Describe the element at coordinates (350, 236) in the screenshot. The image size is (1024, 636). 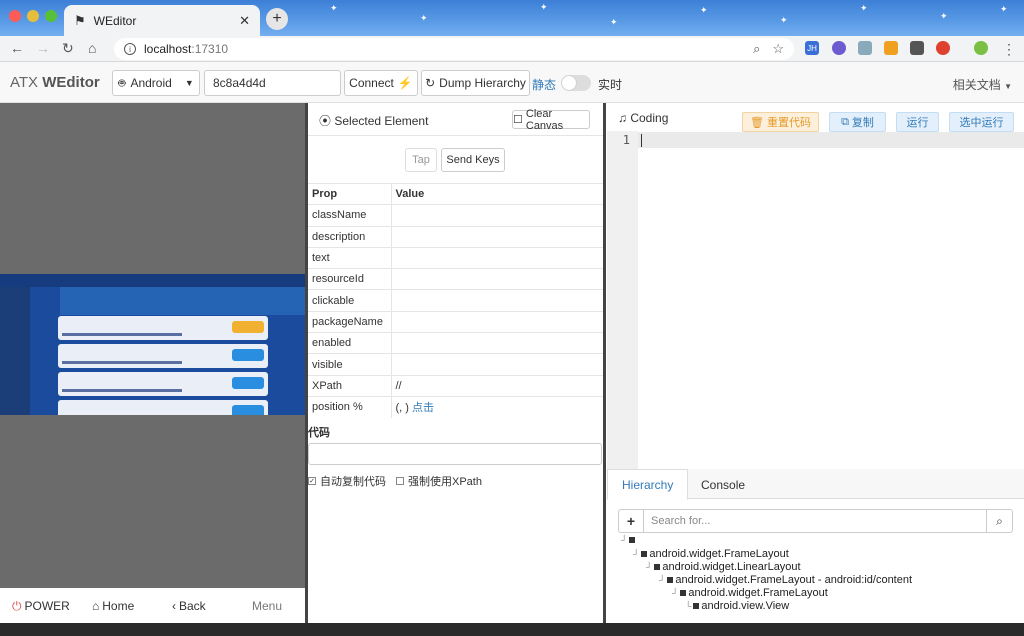
I see `prop-cell: description` at that location.